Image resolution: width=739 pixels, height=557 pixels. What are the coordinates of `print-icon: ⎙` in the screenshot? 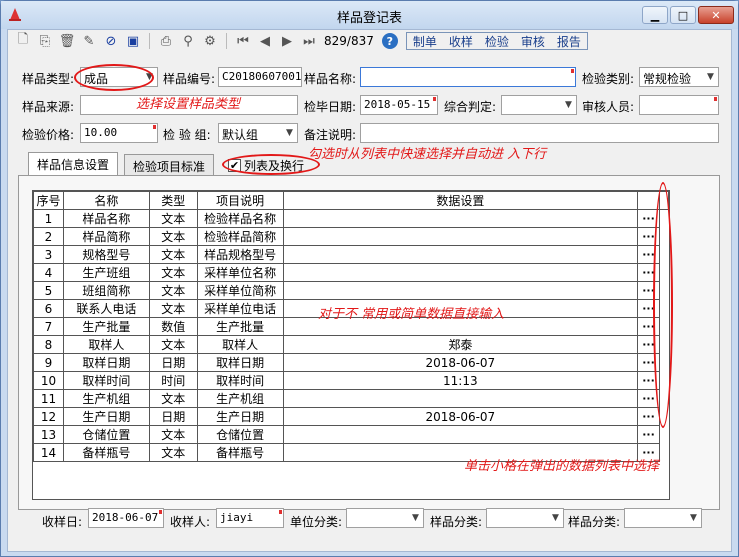 It's located at (166, 41).